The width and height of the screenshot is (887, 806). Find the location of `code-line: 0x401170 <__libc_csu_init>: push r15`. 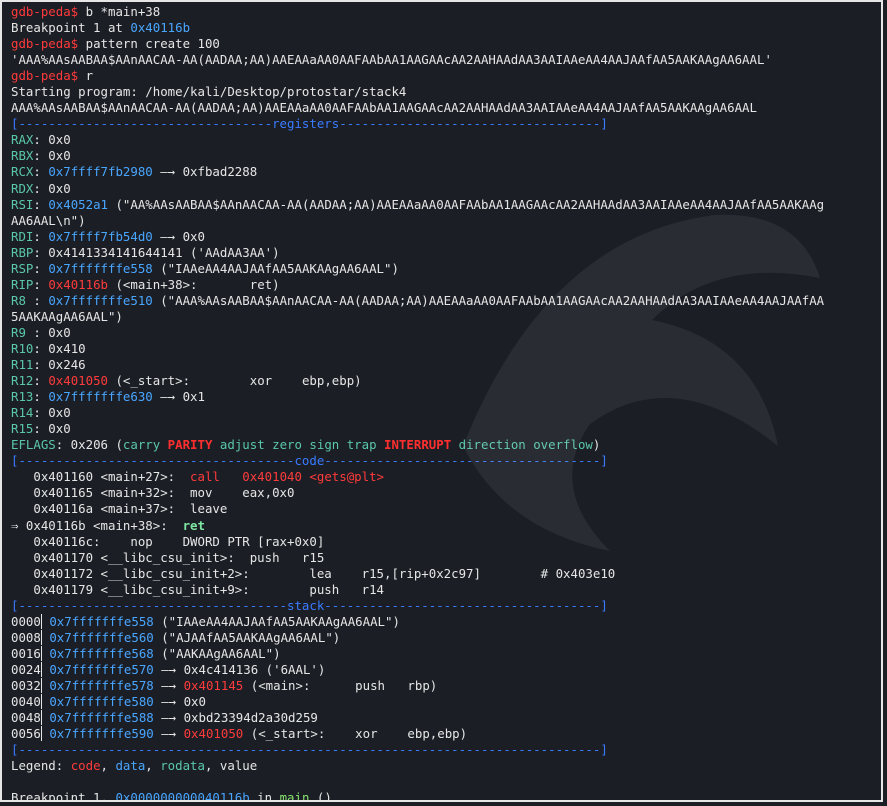

code-line: 0x401170 <__libc_csu_init>: push r15 is located at coordinates (168, 557).